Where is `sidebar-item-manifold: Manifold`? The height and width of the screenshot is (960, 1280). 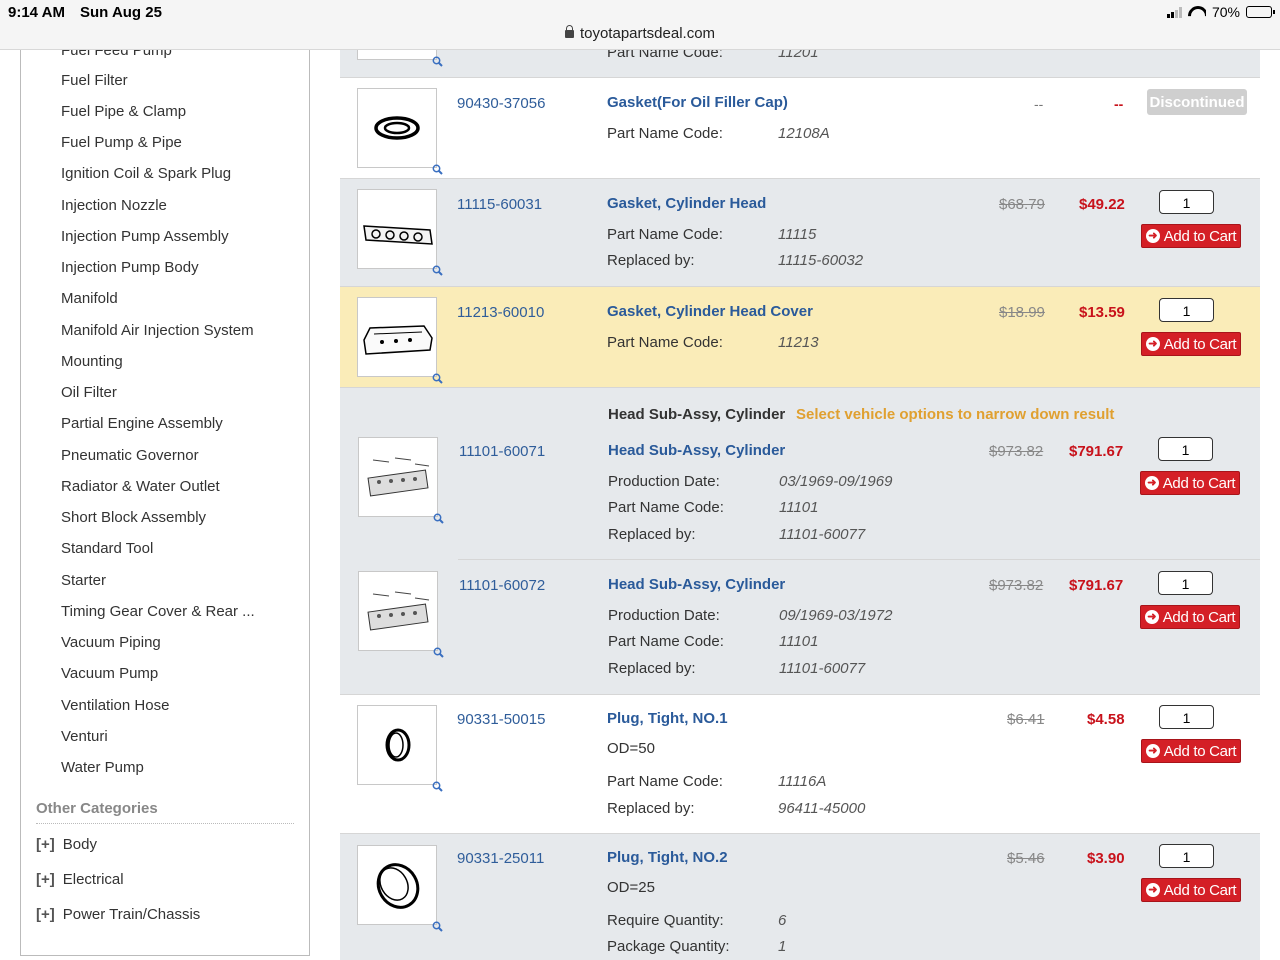
sidebar-item-manifold: Manifold is located at coordinates (89, 298).